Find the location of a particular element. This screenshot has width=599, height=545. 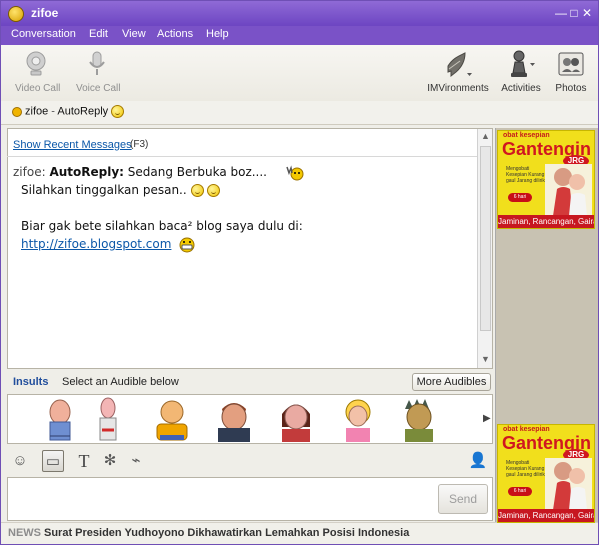

menu-view: View is located at coordinates (134, 34).